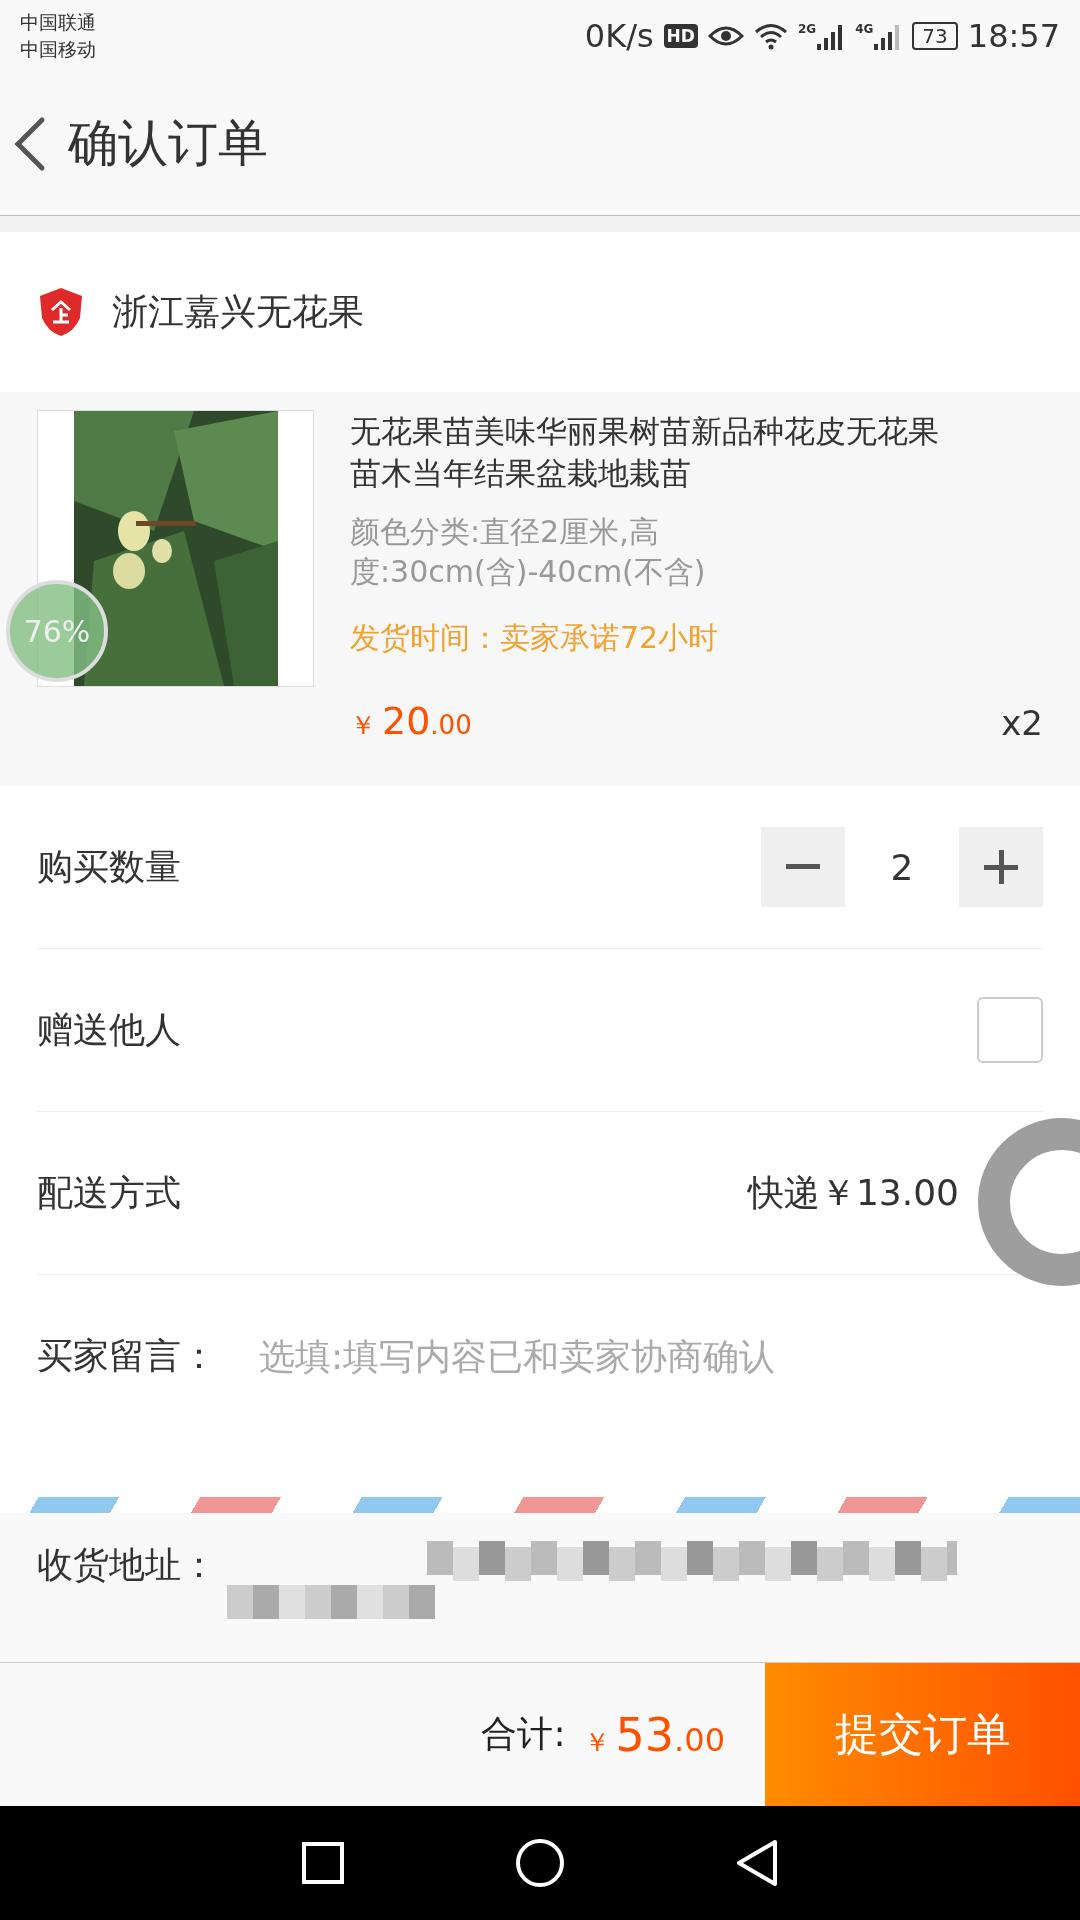 Image resolution: width=1080 pixels, height=1920 pixels. Describe the element at coordinates (853, 1192) in the screenshot. I see `shipping-value: 快递￥13.00` at that location.